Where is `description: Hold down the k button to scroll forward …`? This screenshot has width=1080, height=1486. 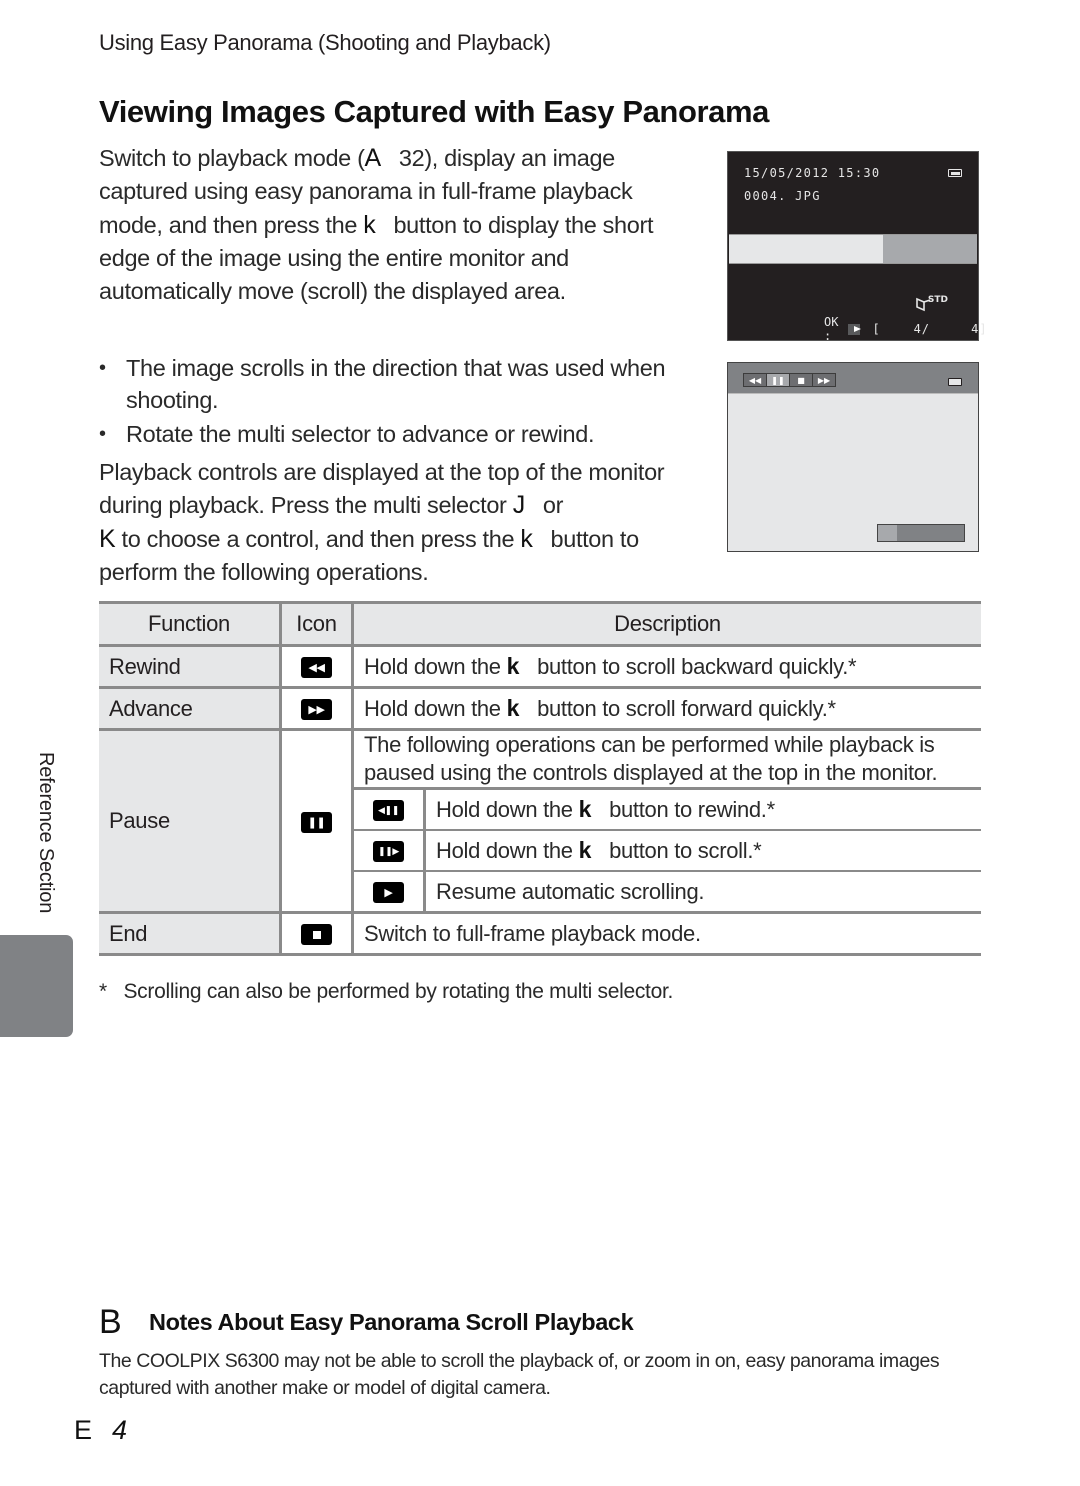
description: Hold down the k button to scroll forward … is located at coordinates (666, 708).